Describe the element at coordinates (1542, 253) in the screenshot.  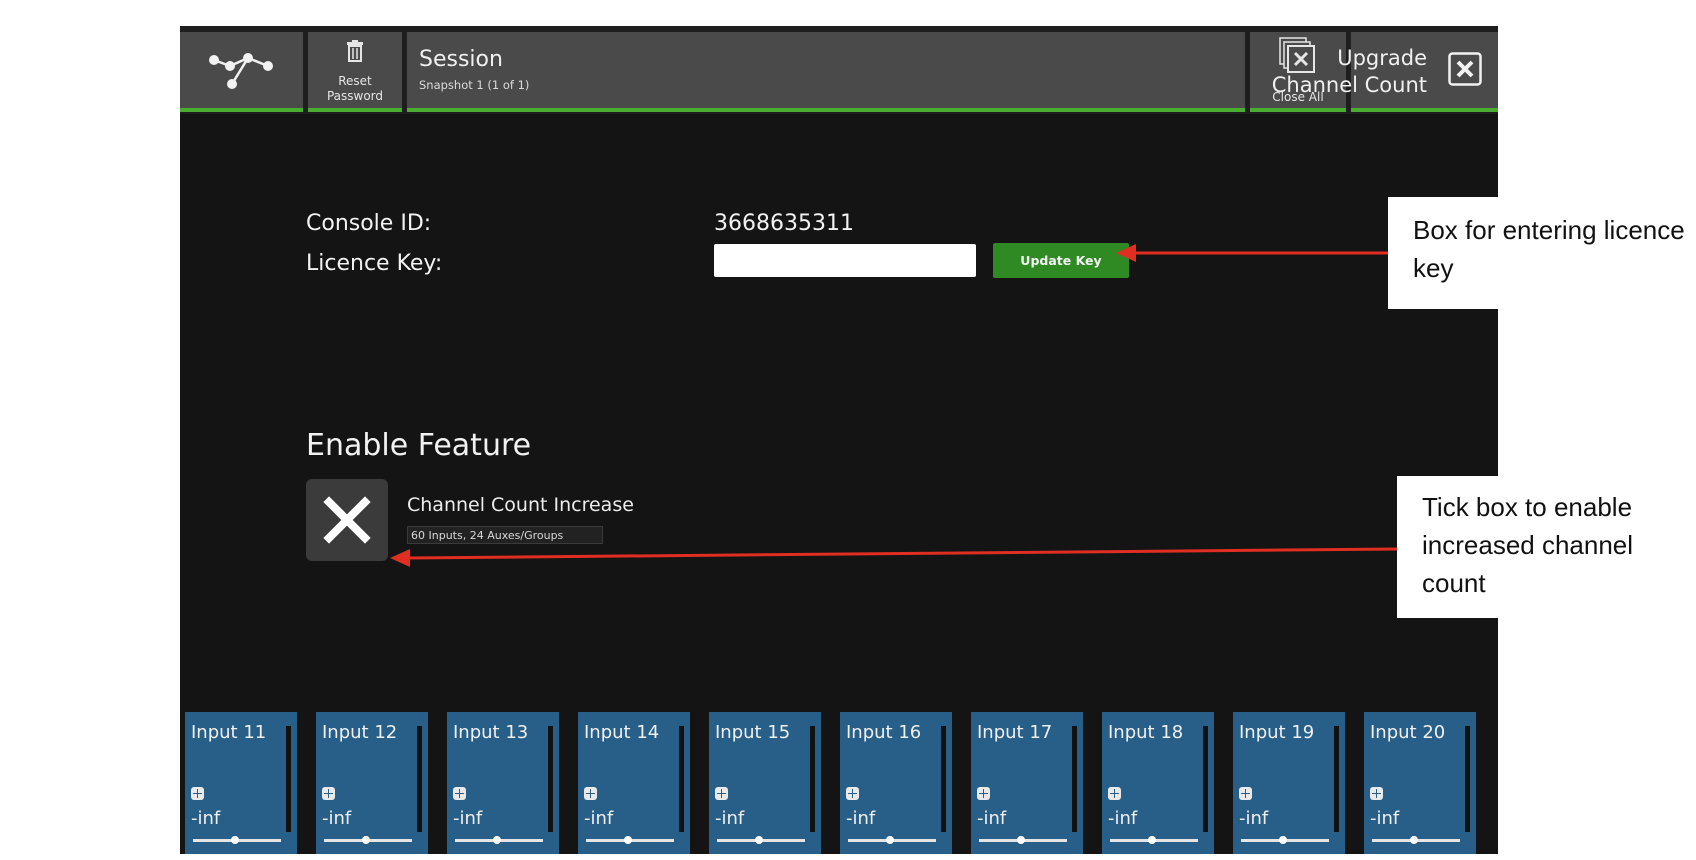
I see `licence-key-callout: Box for entering licence key` at that location.